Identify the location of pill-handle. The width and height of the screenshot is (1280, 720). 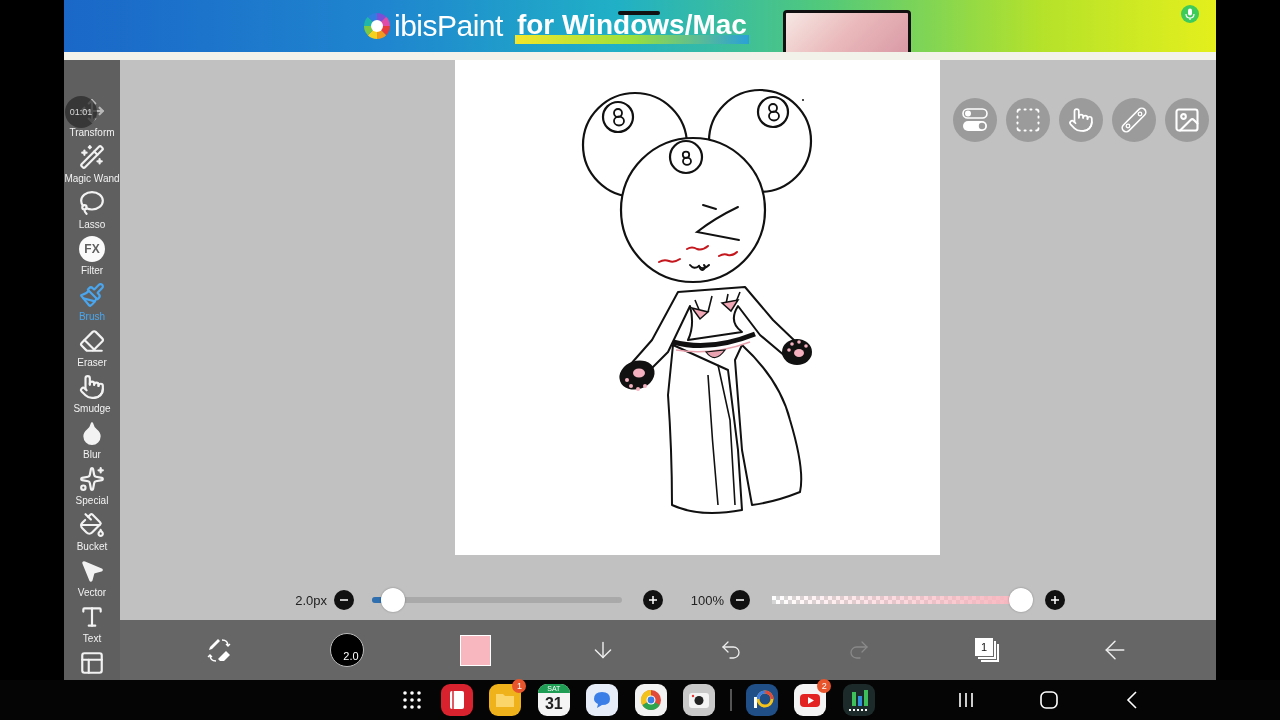
(639, 13).